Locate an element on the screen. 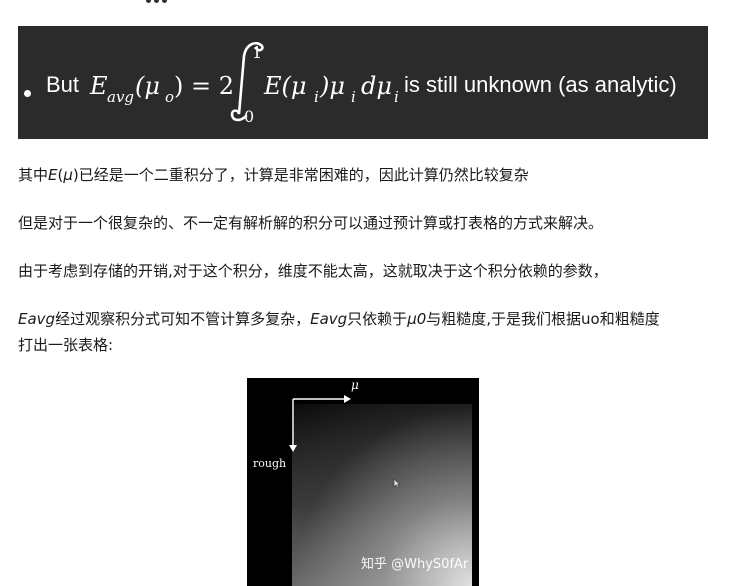 The width and height of the screenshot is (742, 586). lookup-table-image: μ rough 知乎 @WhyS0fAr is located at coordinates (363, 482).